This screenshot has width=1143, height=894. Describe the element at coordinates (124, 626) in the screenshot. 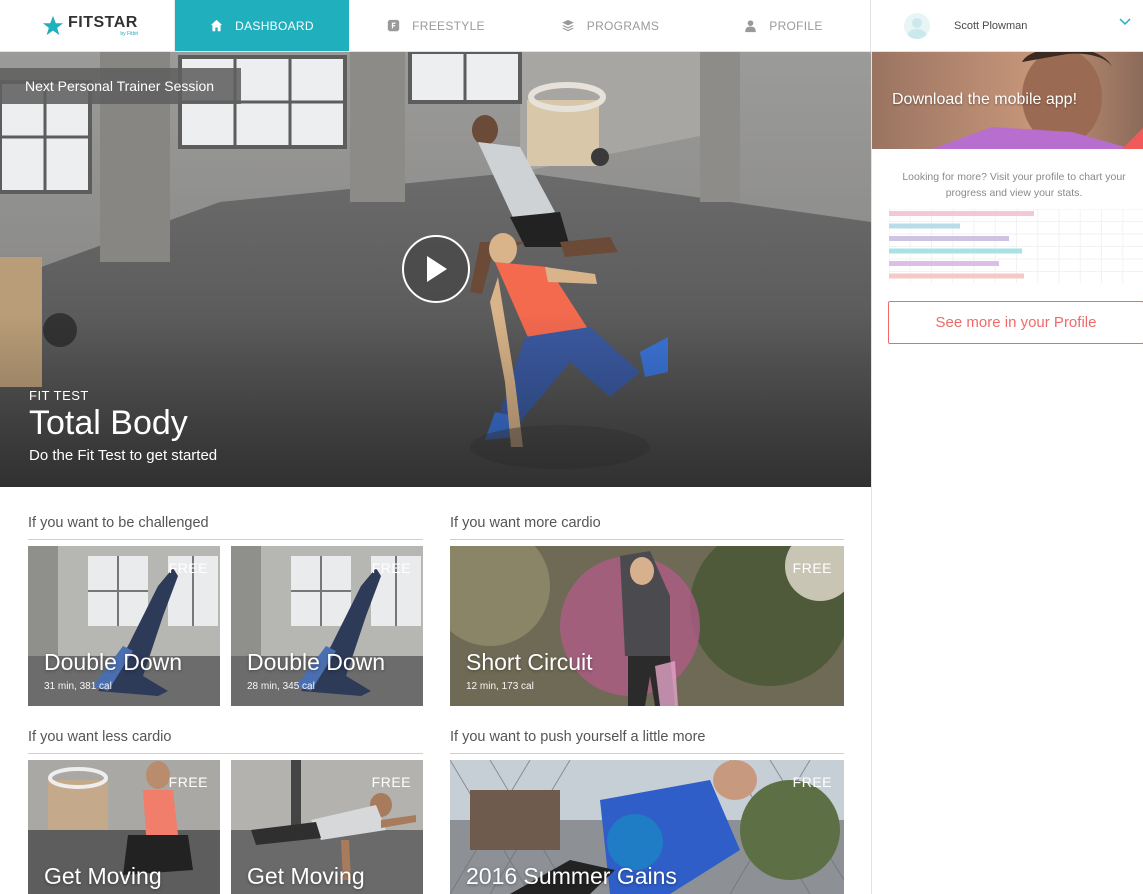

I see `workout-card-double-down-1: FREE Double Down 31 min, 381 cal` at that location.